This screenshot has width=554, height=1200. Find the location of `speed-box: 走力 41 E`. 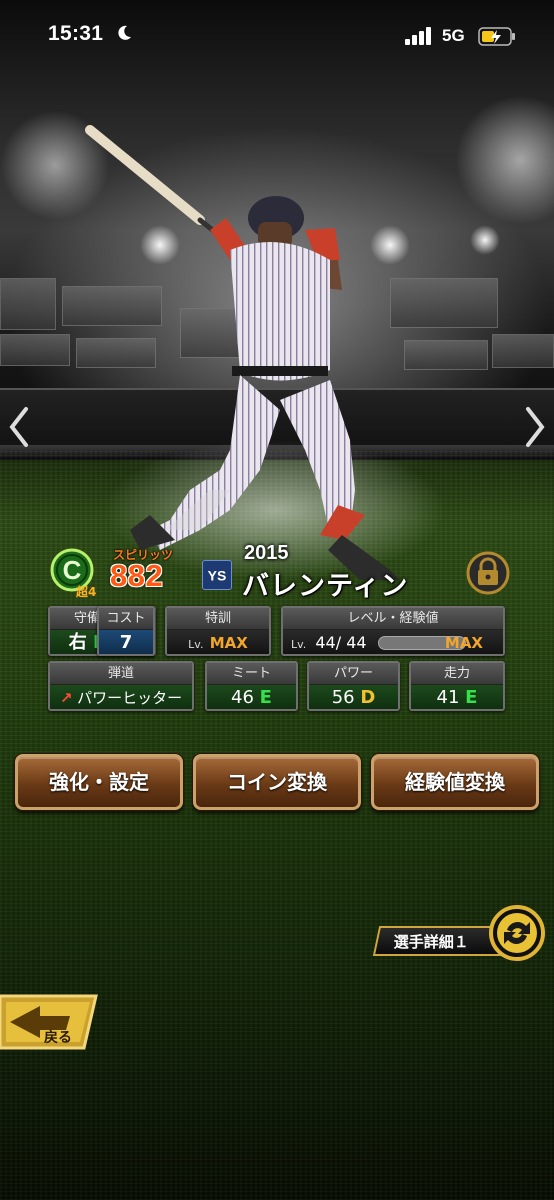

speed-box: 走力 41 E is located at coordinates (457, 686).